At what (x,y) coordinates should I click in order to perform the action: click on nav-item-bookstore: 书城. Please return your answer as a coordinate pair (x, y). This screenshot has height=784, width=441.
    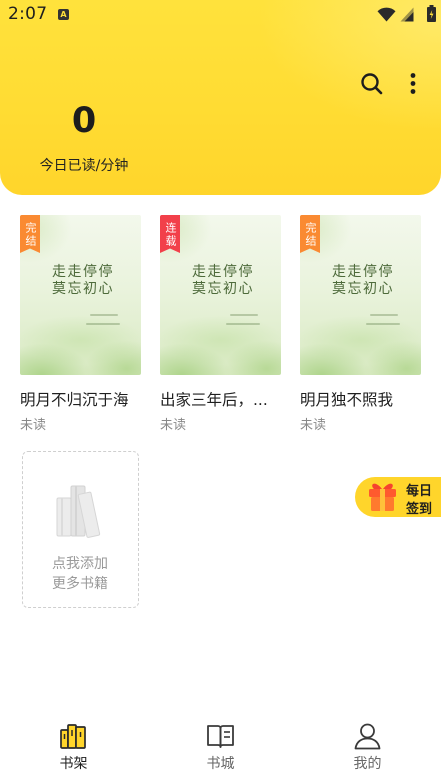
    Looking at the image, I should click on (220, 748).